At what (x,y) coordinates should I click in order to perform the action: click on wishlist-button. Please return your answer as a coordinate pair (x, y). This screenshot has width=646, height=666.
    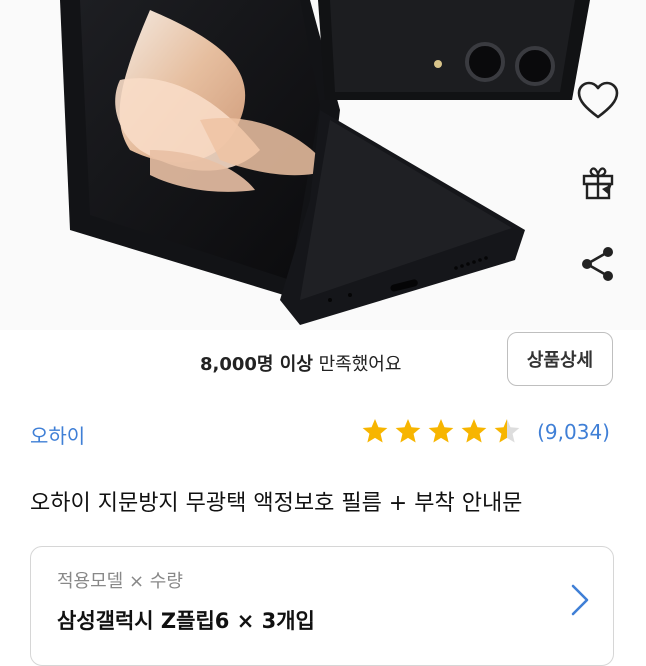
    Looking at the image, I should click on (598, 100).